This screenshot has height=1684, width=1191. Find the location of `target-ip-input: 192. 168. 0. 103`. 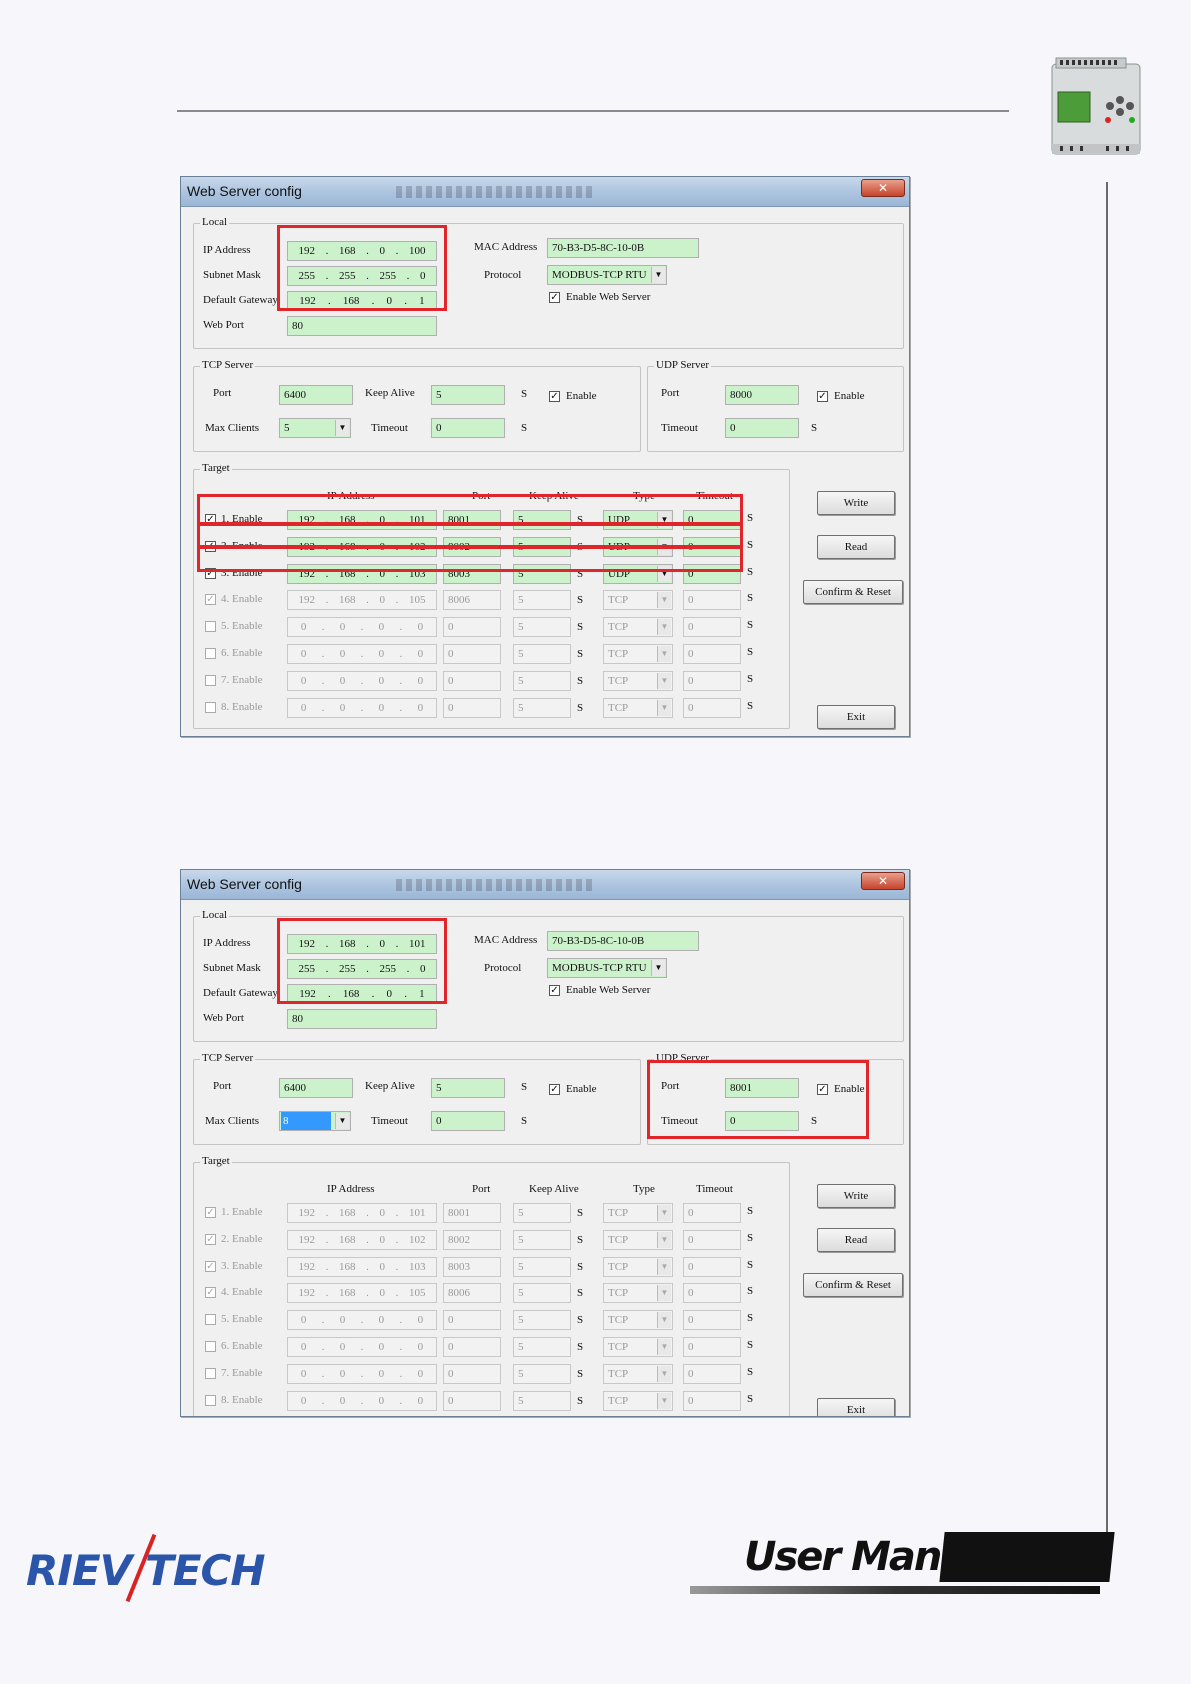

target-ip-input: 192. 168. 0. 103 is located at coordinates (362, 1266).